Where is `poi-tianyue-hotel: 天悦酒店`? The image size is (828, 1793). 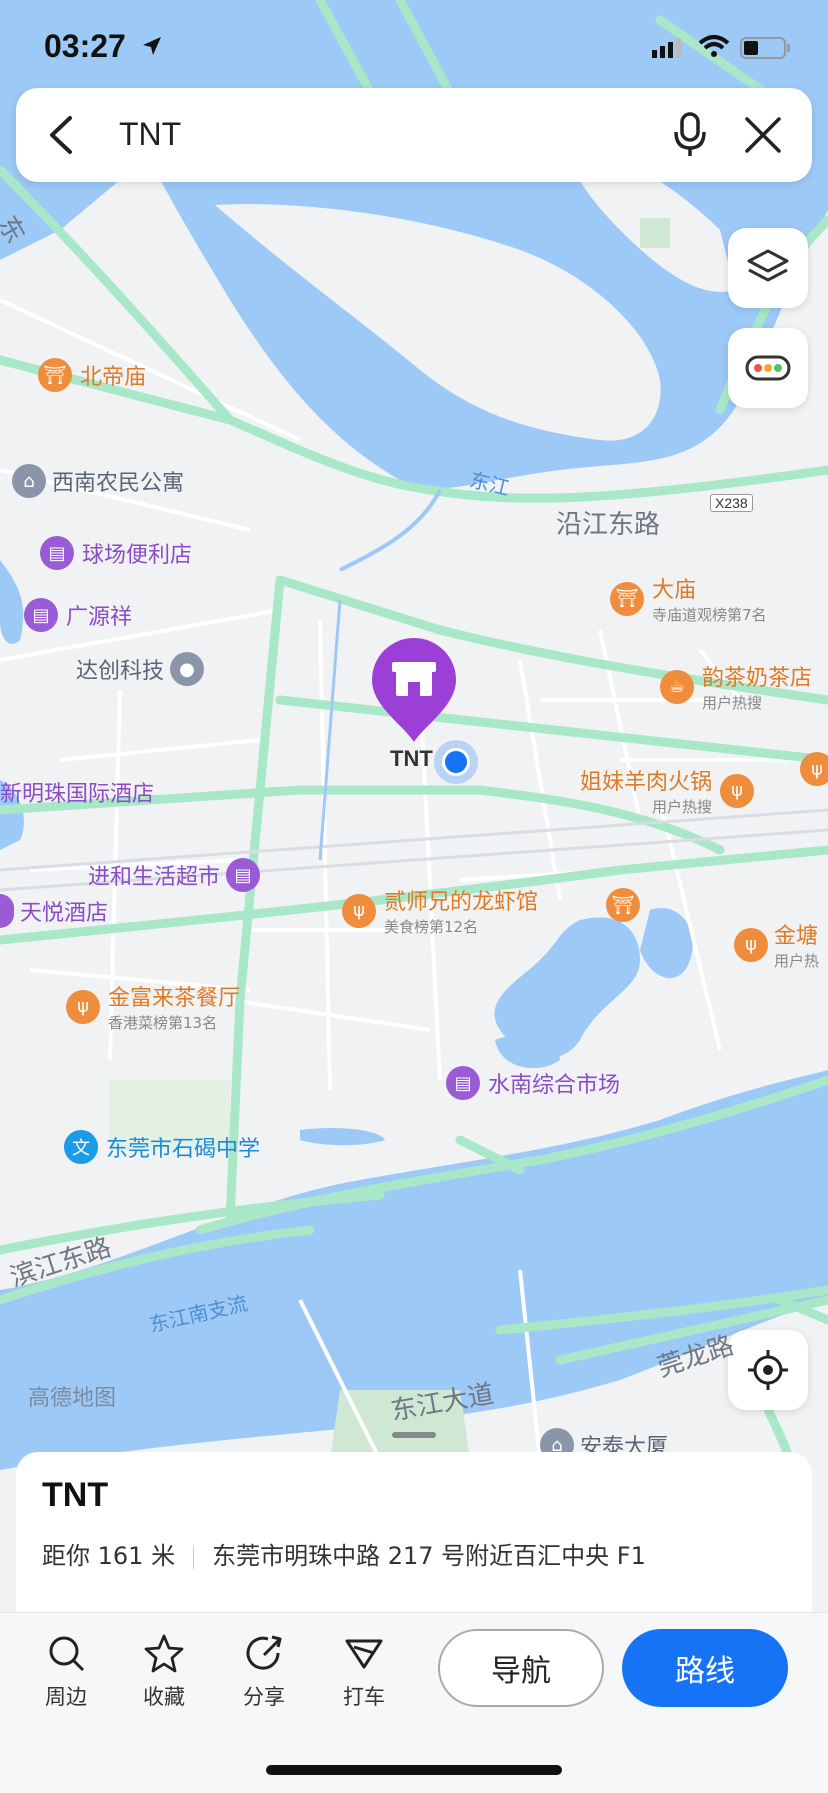 poi-tianyue-hotel: 天悦酒店 is located at coordinates (54, 911).